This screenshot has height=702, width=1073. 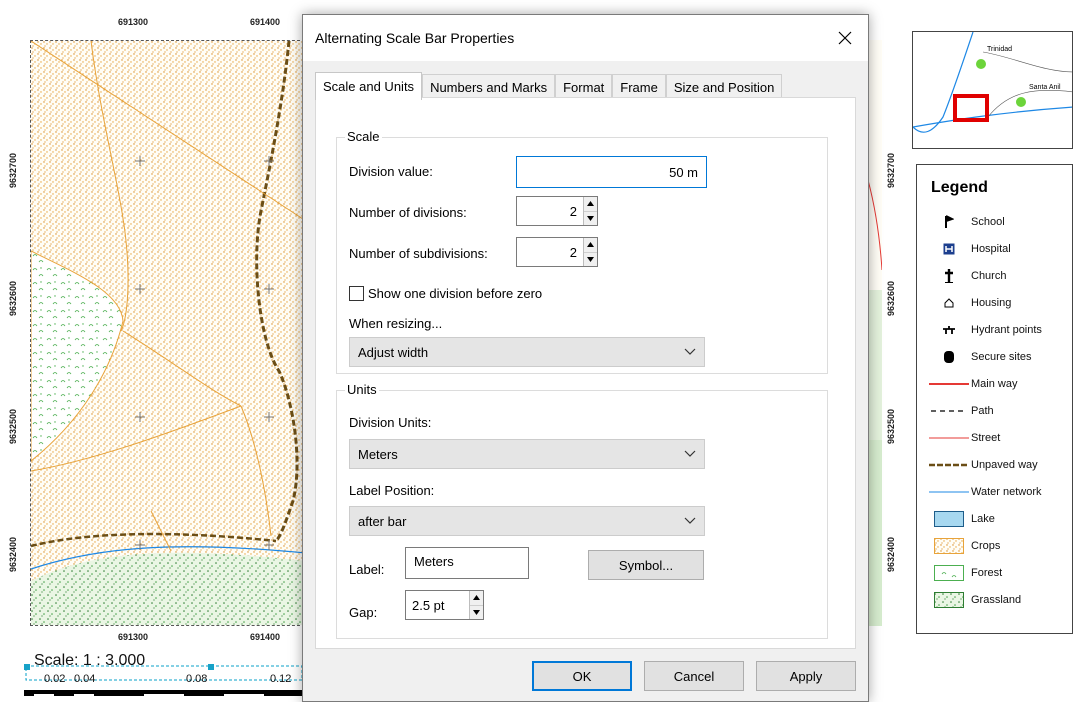 What do you see at coordinates (133, 22) in the screenshot?
I see `top-coord-1: 691300` at bounding box center [133, 22].